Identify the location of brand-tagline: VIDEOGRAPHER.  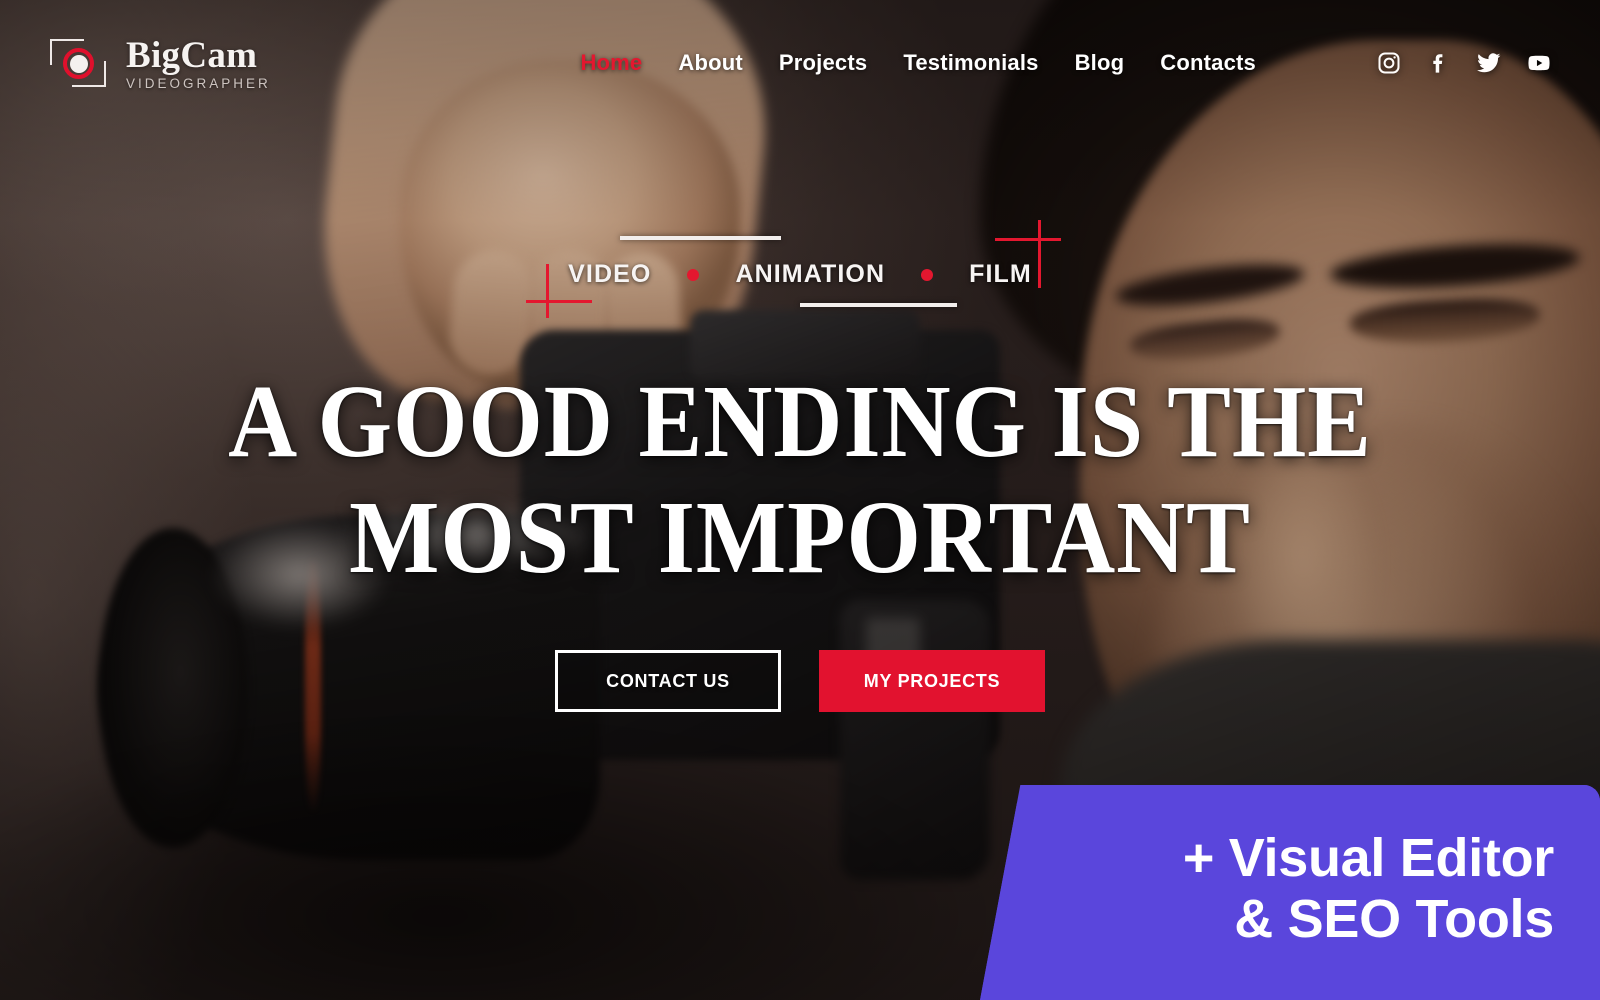
(198, 84).